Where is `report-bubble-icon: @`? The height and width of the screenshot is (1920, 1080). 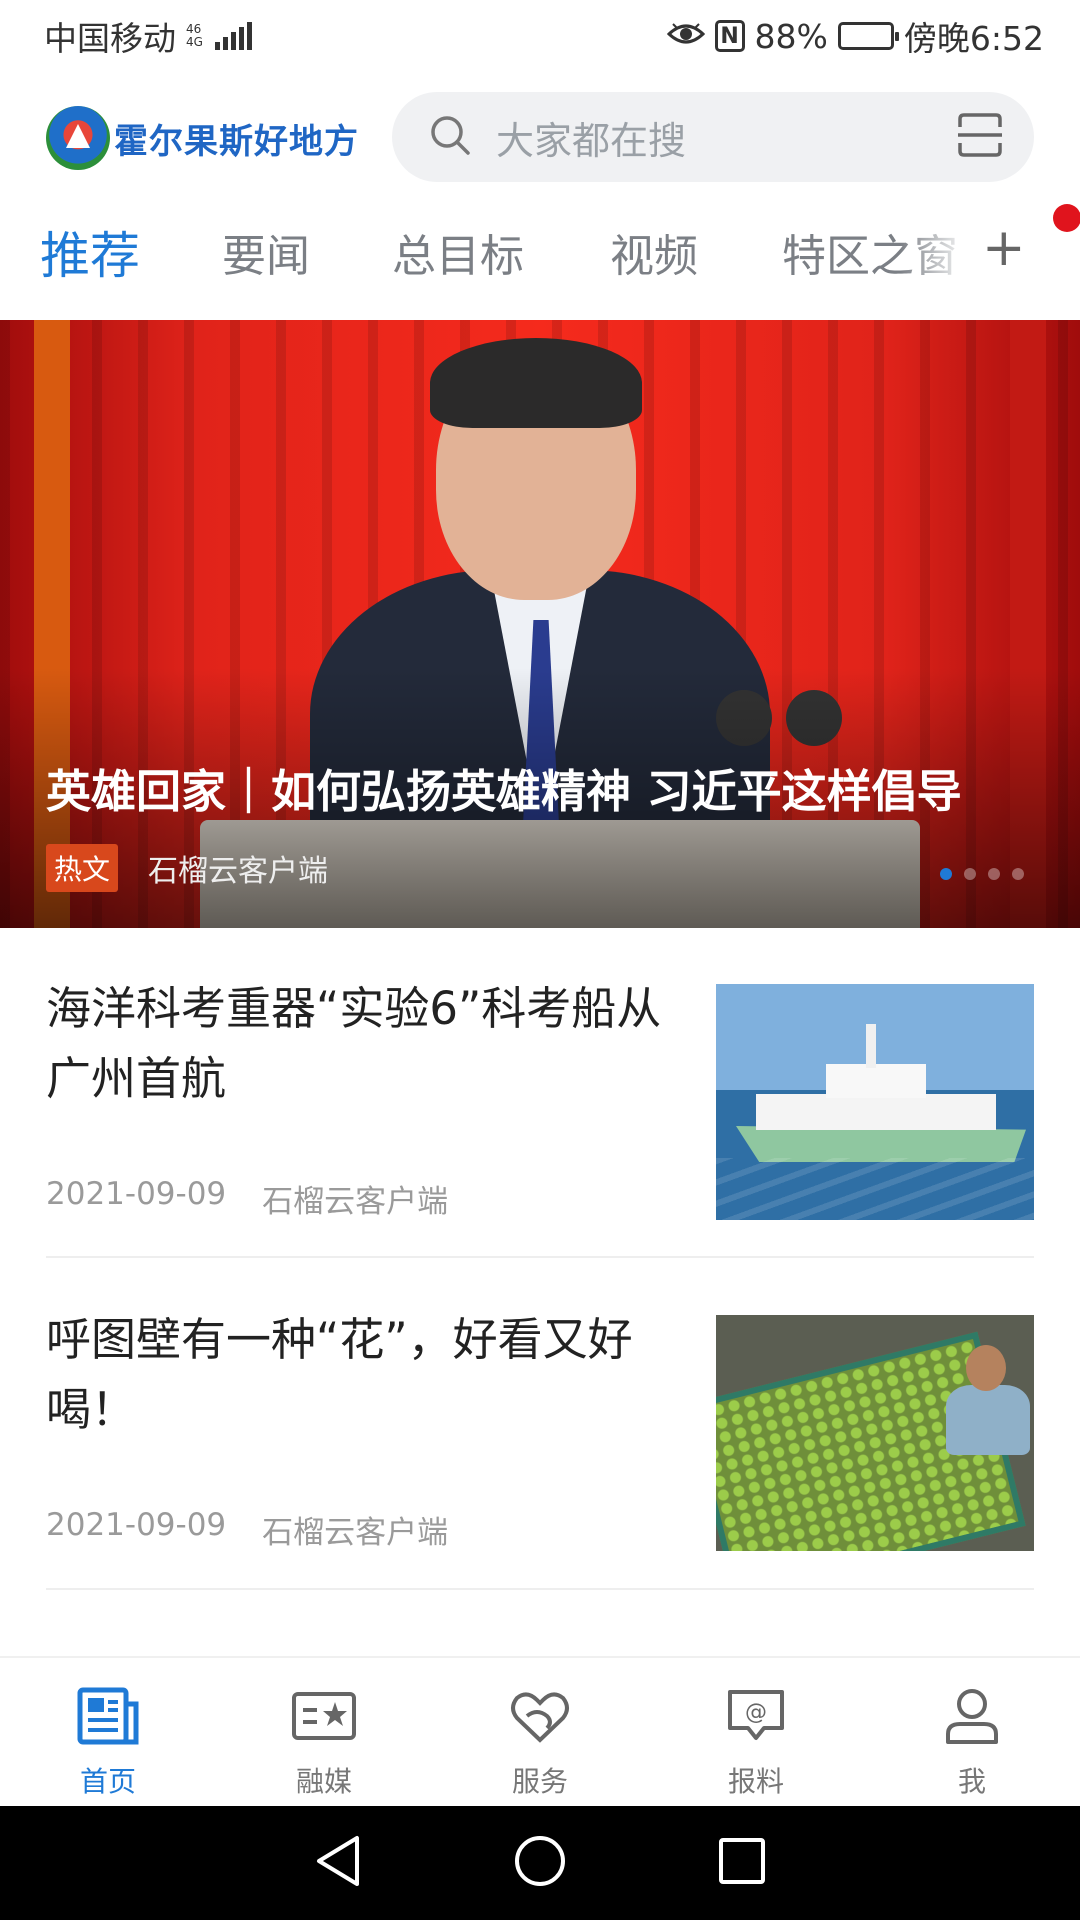 report-bubble-icon: @ is located at coordinates (756, 1716).